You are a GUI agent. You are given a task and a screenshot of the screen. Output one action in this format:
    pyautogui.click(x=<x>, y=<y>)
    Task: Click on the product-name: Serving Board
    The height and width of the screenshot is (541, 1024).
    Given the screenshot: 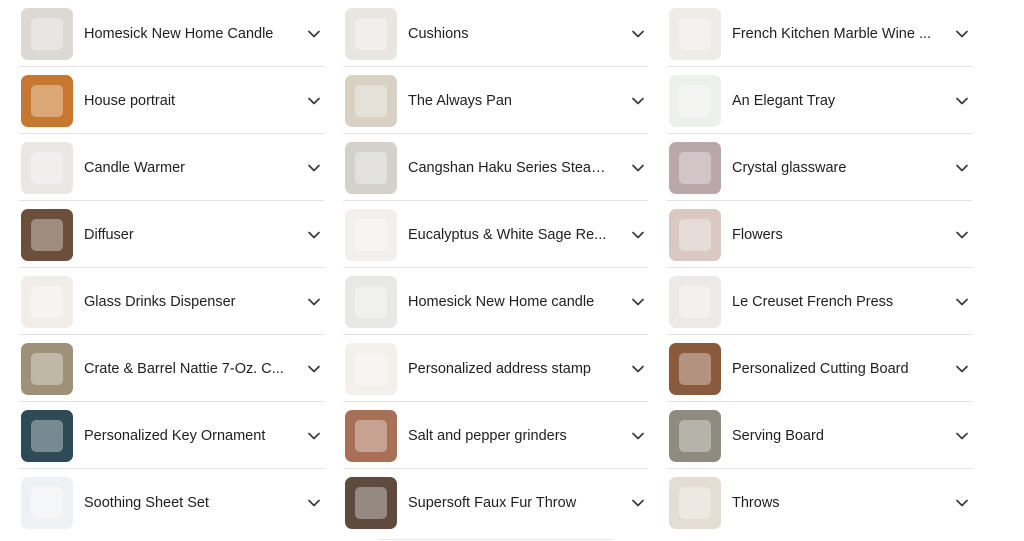 What is the action you would take?
    pyautogui.click(x=778, y=435)
    